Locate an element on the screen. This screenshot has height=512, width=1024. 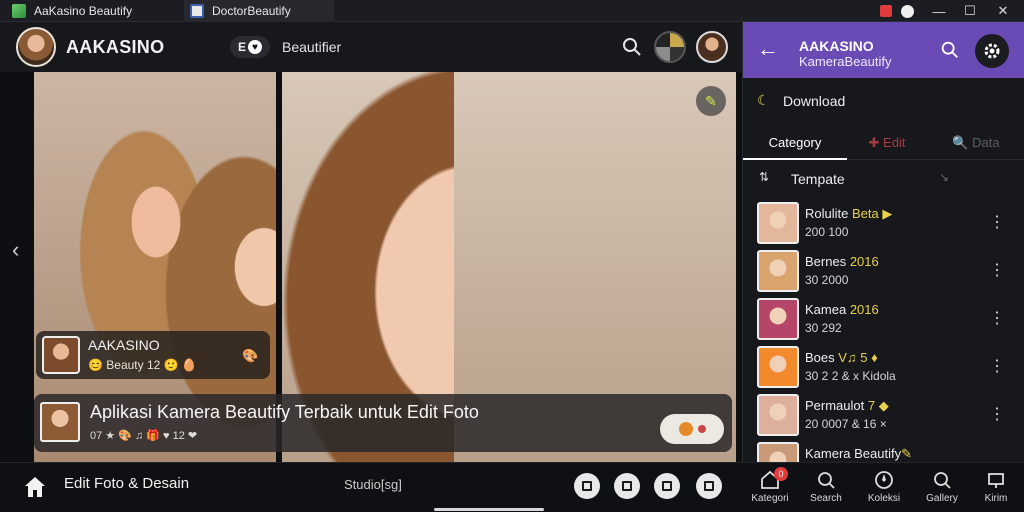
item-meta: 20 0007 & 16 × is located at coordinates (846, 424).